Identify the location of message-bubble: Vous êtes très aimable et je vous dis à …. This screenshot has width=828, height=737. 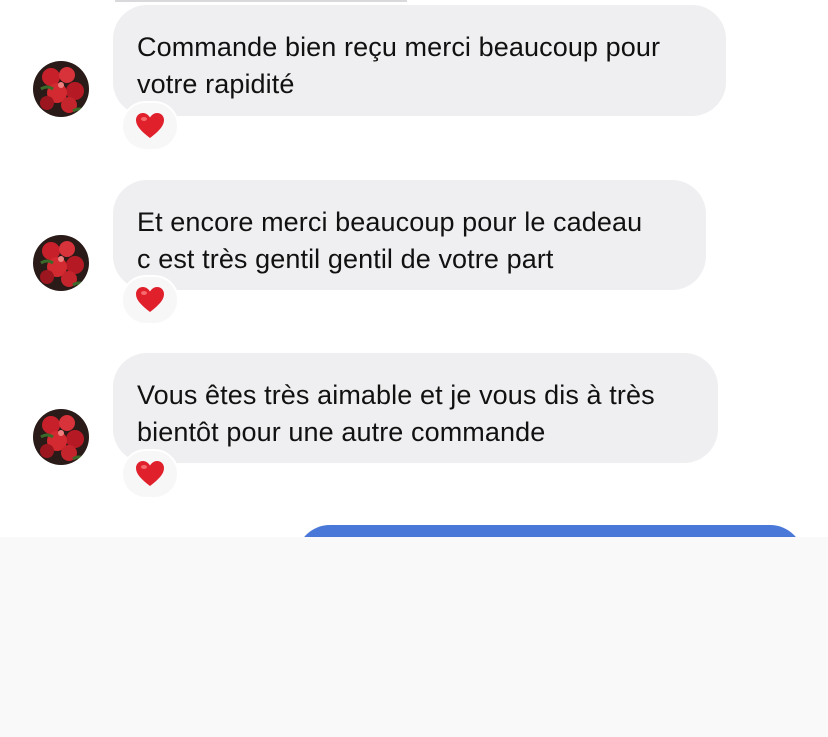
(415, 408).